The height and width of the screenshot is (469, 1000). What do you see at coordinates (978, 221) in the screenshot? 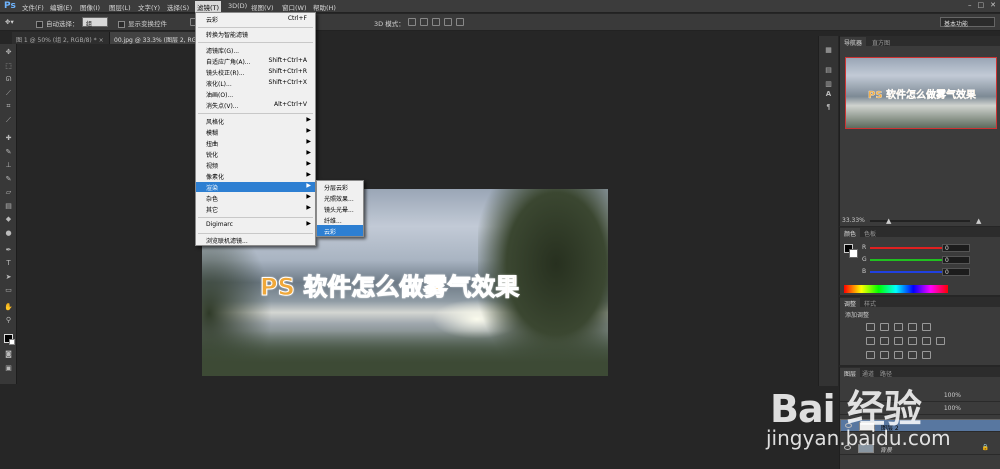
I see `zoom-in-icon: ▲` at bounding box center [978, 221].